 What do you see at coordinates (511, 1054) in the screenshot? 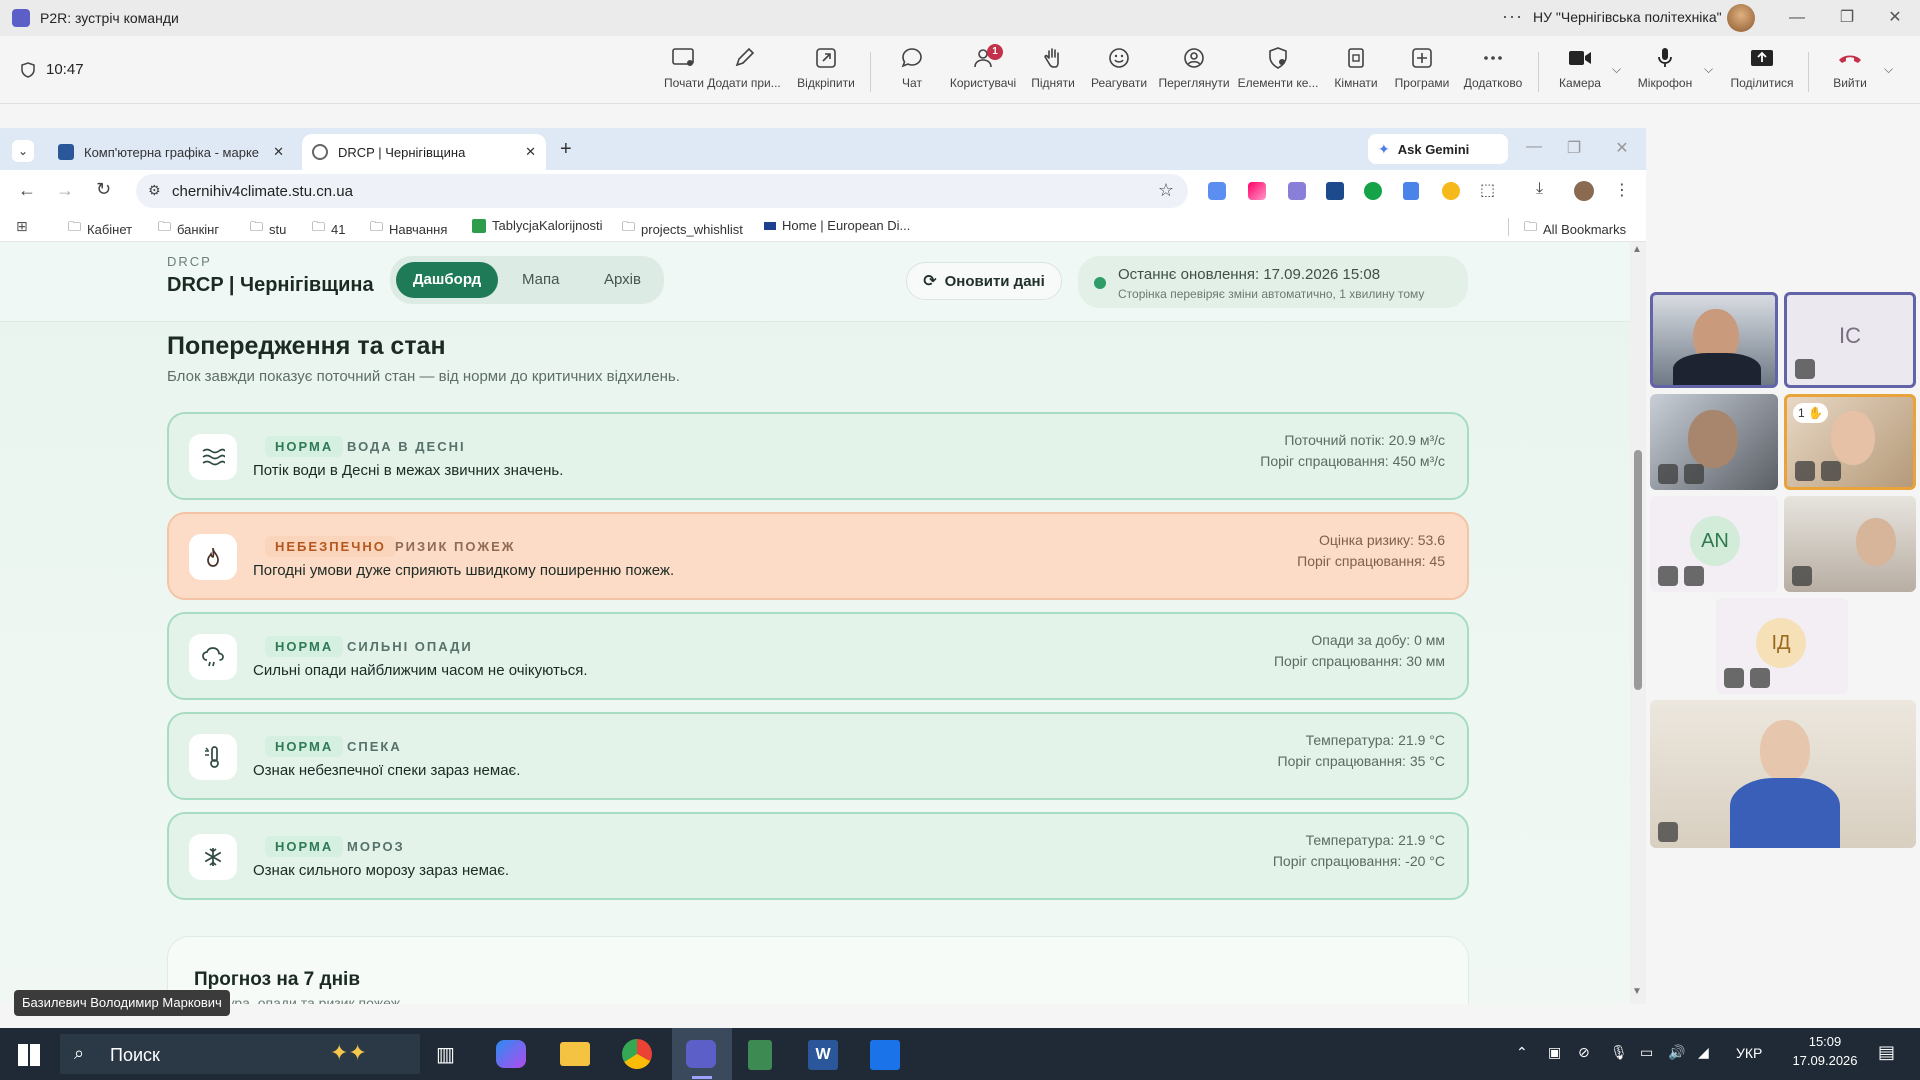
I see `copilot-icon` at bounding box center [511, 1054].